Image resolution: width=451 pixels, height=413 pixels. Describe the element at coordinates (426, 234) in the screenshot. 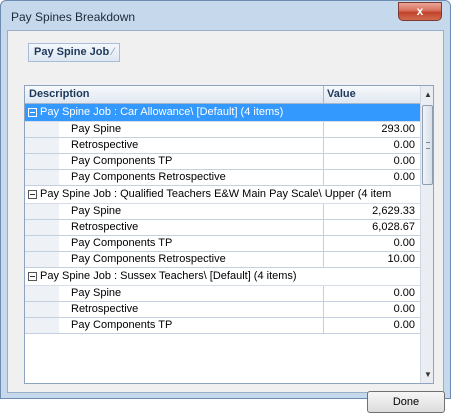

I see `vertical-scrollbar: ▲ ▼` at that location.